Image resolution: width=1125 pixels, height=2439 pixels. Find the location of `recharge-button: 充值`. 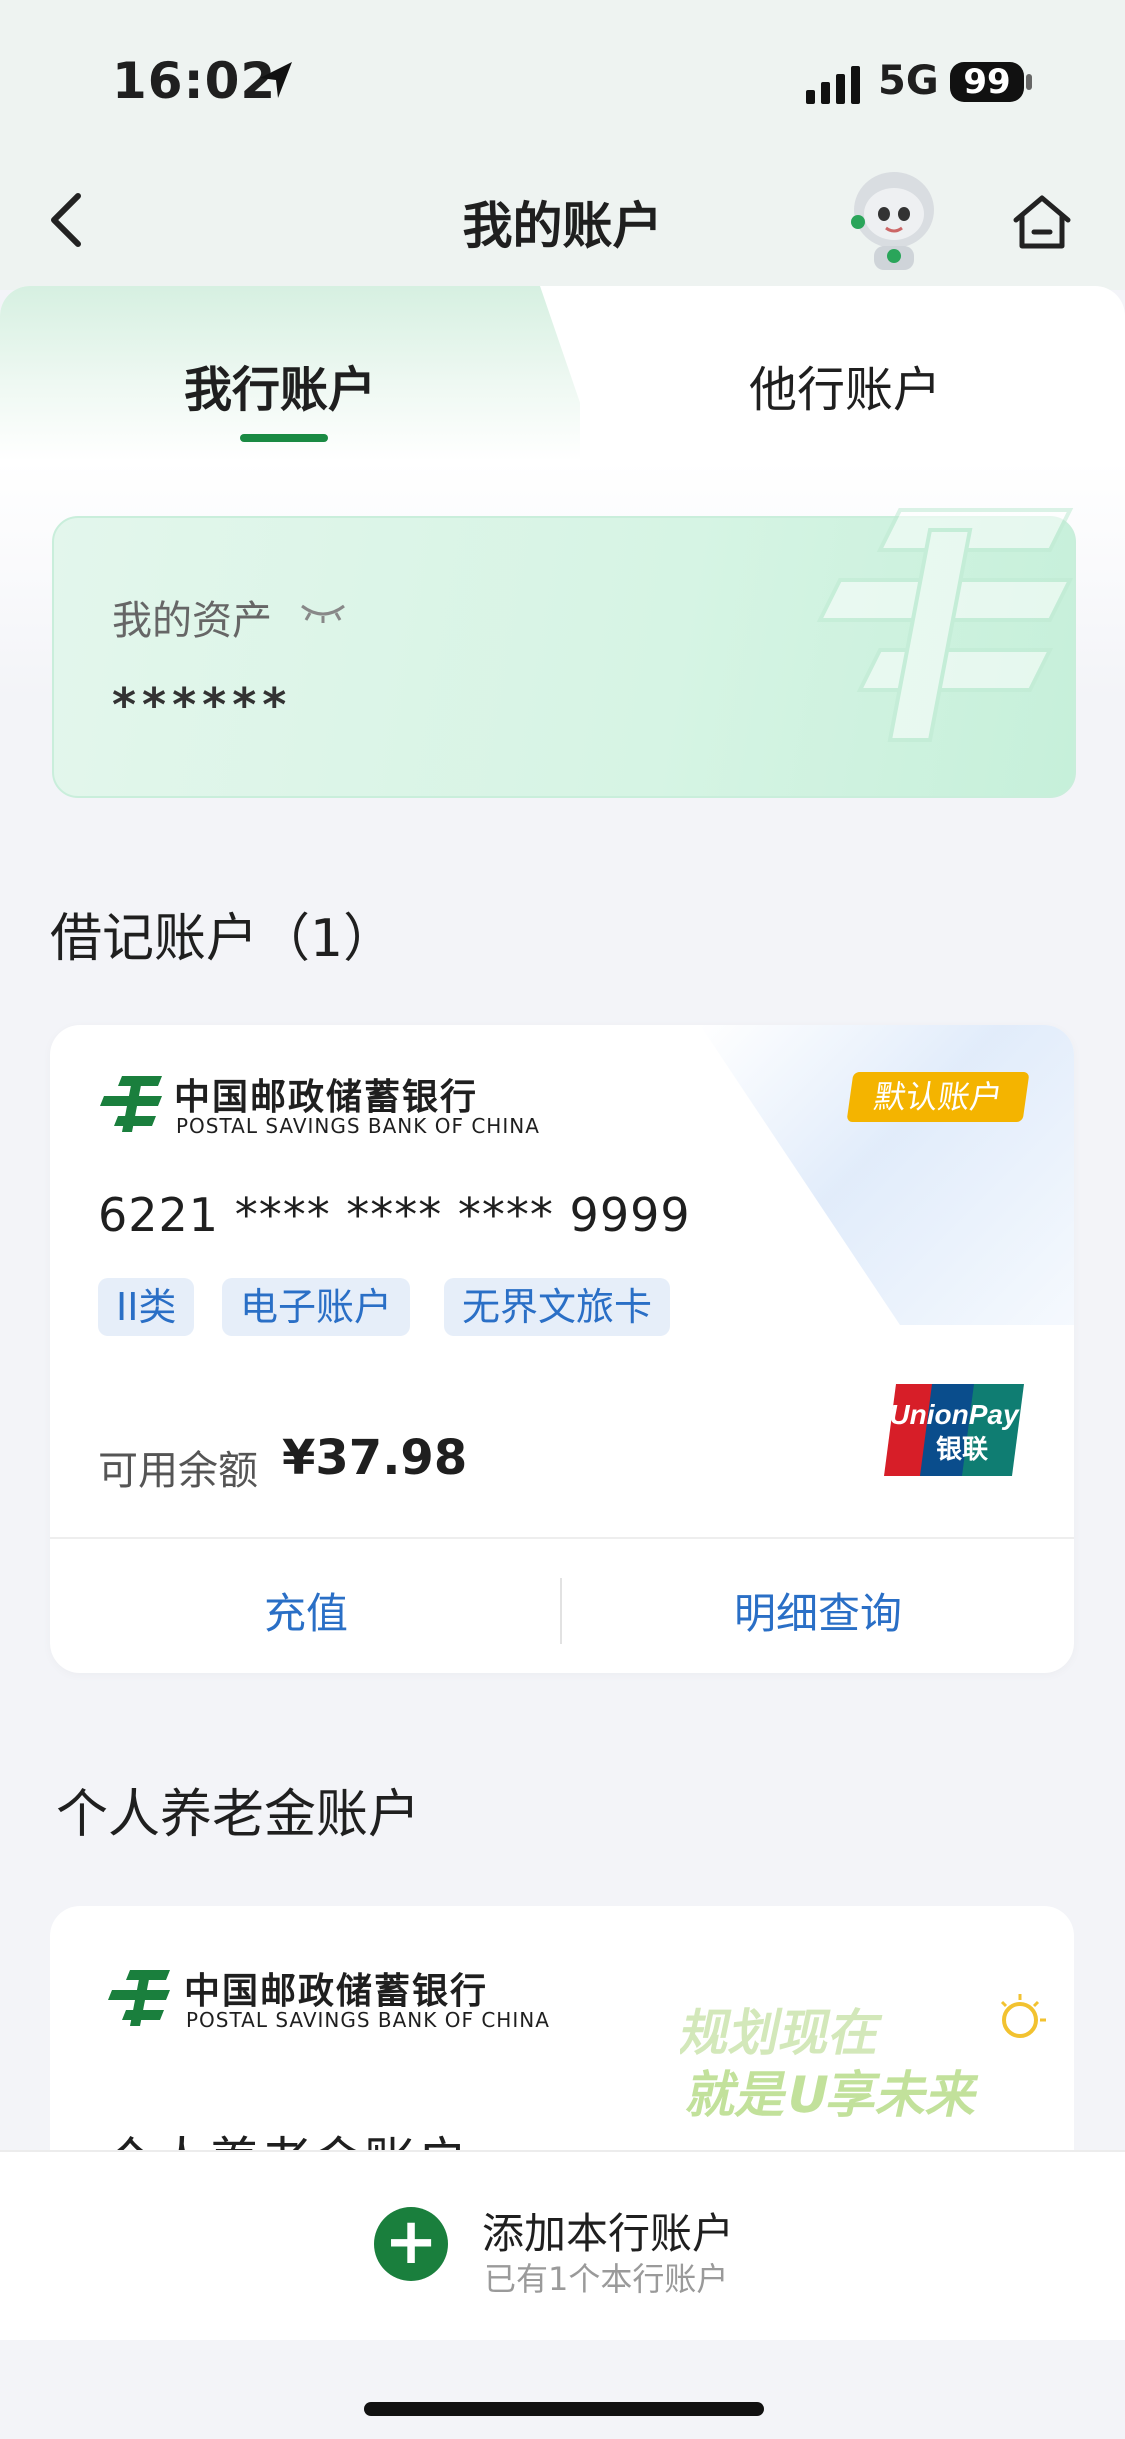

recharge-button: 充值 is located at coordinates (306, 1610).